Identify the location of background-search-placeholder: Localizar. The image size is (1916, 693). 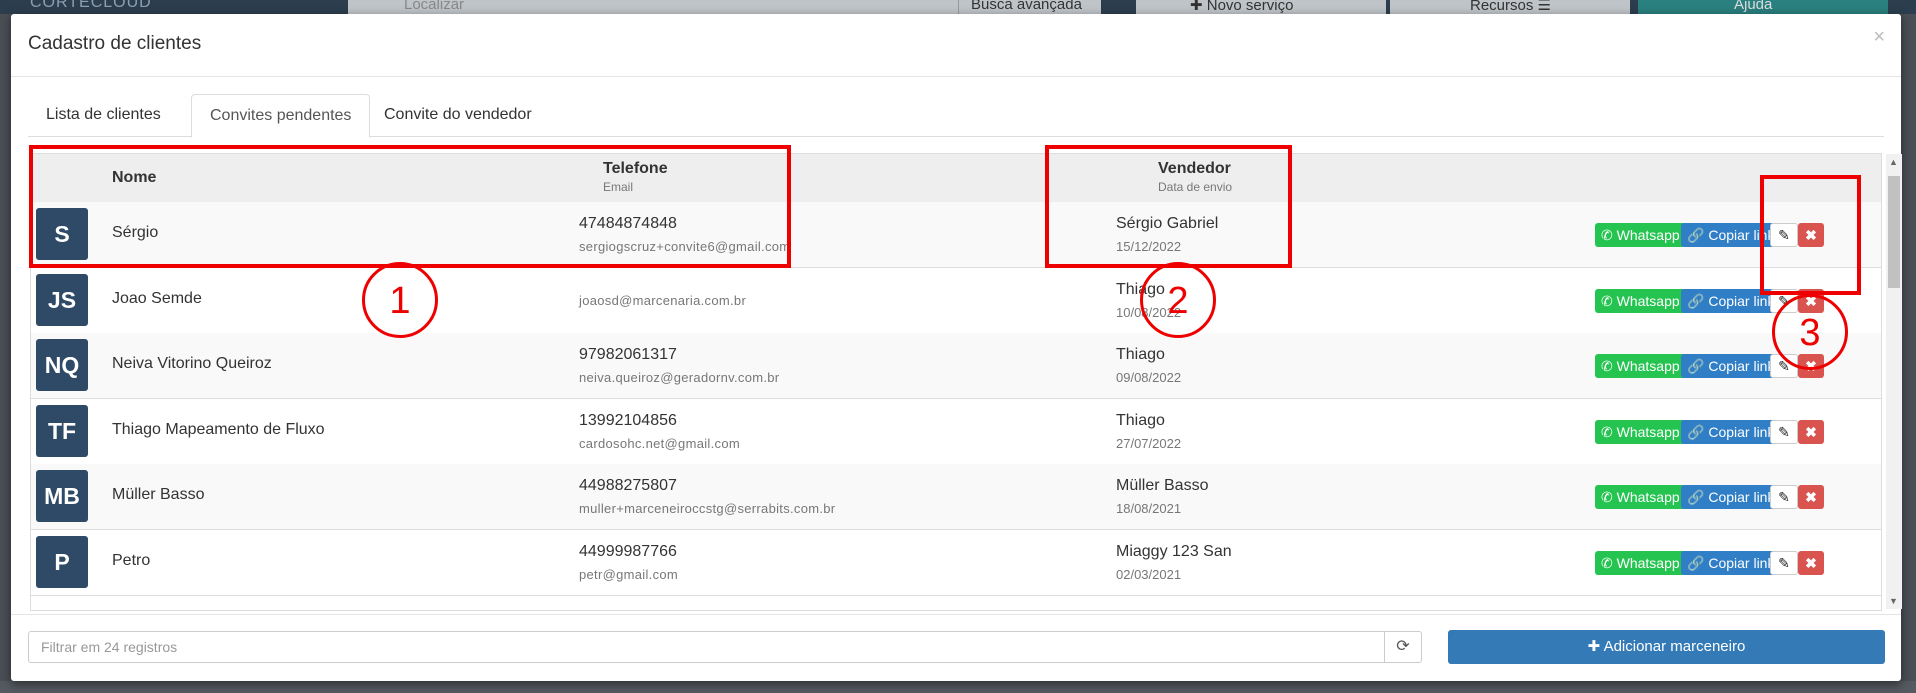
(434, 6).